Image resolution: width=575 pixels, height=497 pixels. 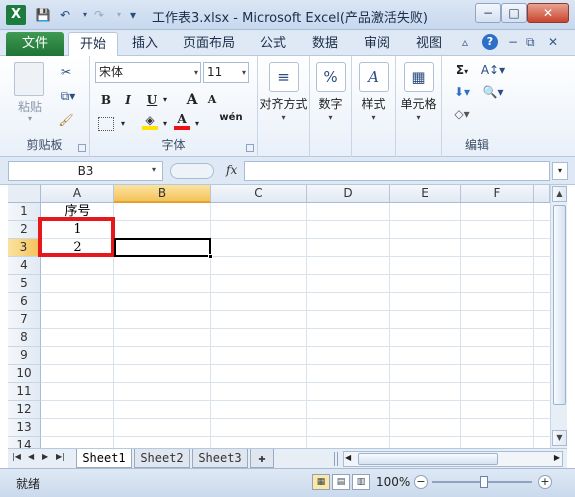 What do you see at coordinates (341, 482) in the screenshot?
I see `page-layout-view-icon: ▤` at bounding box center [341, 482].